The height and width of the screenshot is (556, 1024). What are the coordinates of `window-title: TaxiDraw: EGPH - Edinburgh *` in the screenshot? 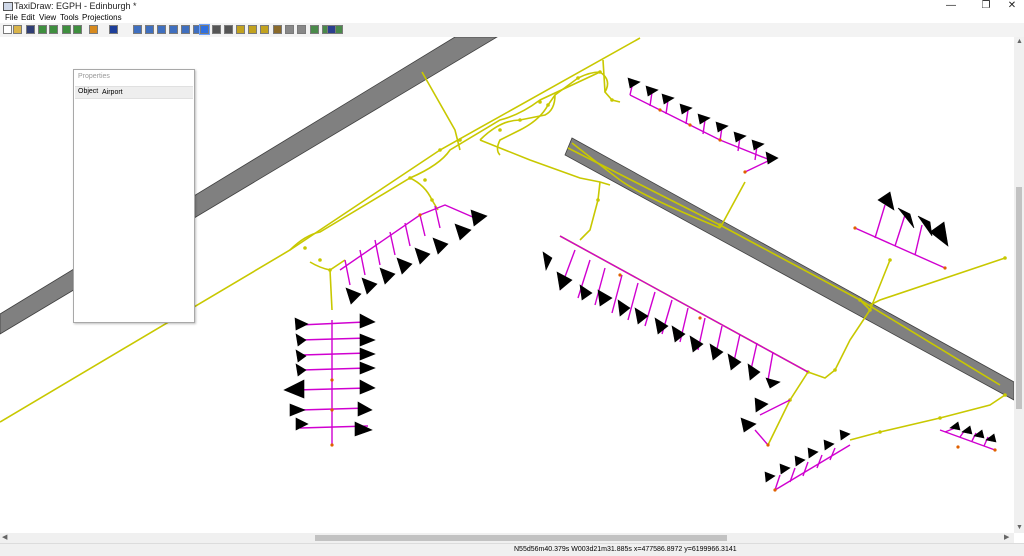 It's located at (75, 6).